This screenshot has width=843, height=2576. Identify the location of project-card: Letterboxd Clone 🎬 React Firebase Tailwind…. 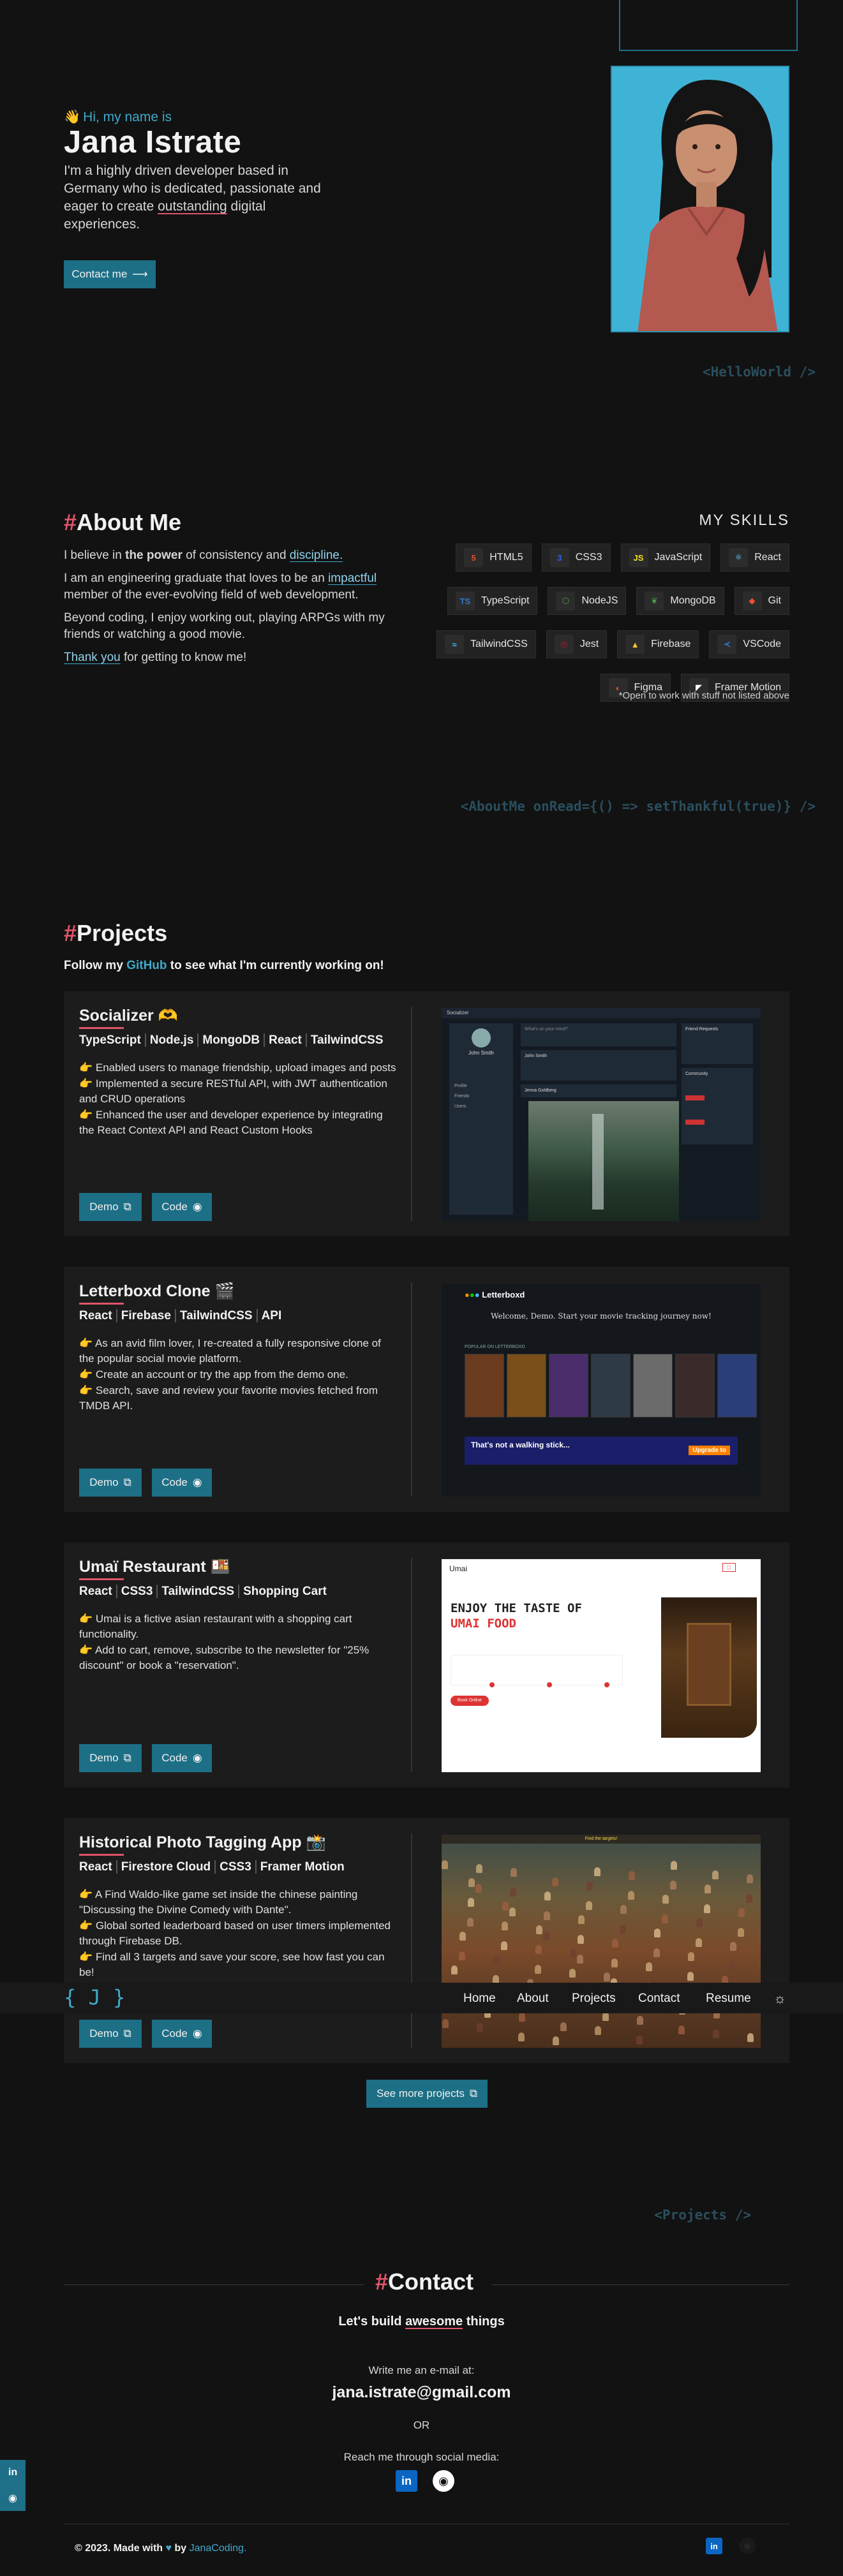
(426, 1389).